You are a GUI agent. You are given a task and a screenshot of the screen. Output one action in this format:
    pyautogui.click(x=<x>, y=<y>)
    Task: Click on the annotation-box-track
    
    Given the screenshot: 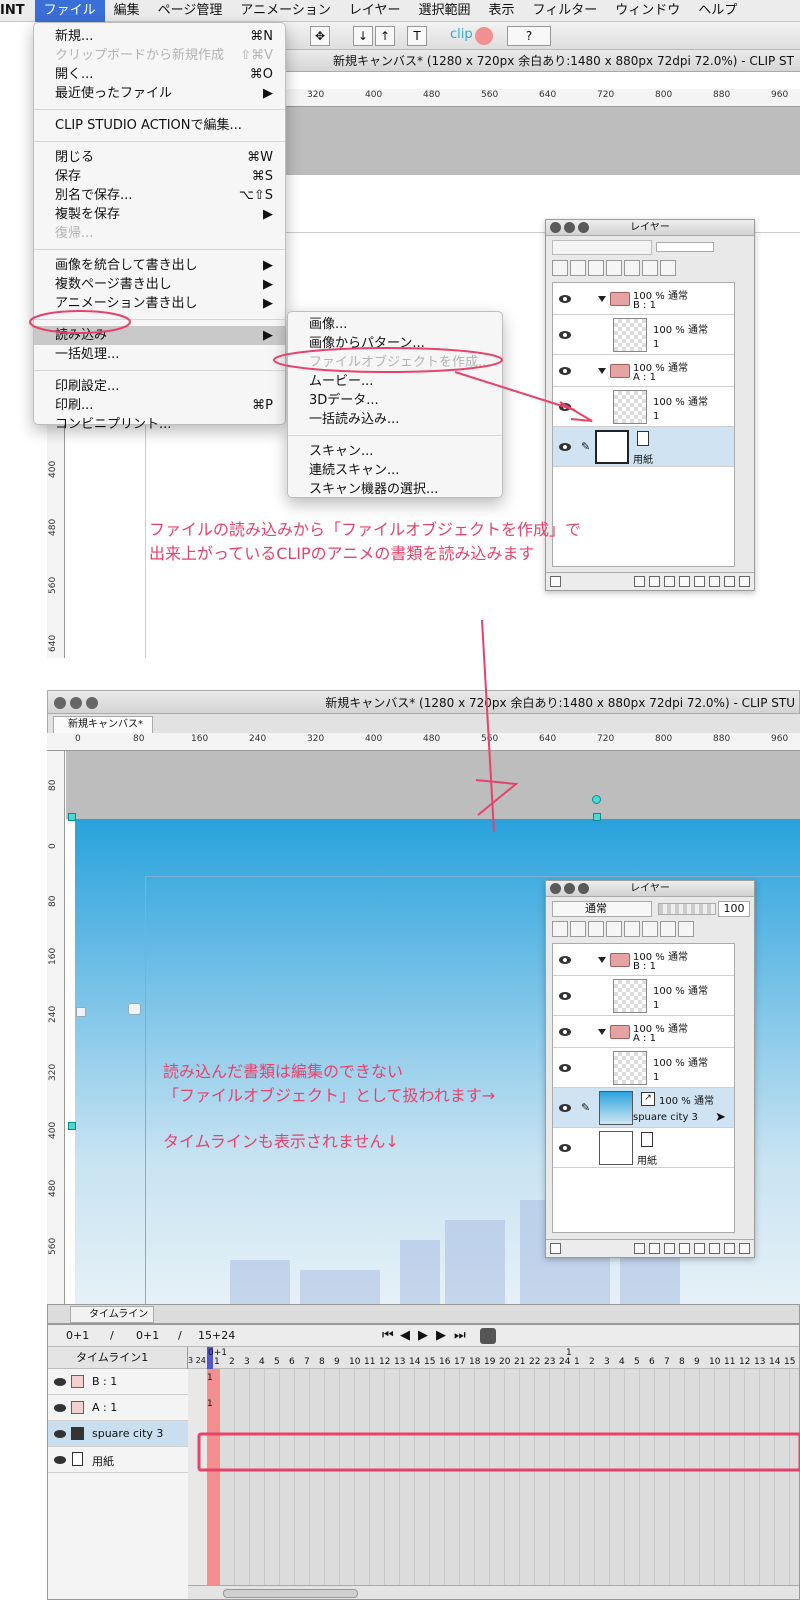 What is the action you would take?
    pyautogui.click(x=498, y=1452)
    